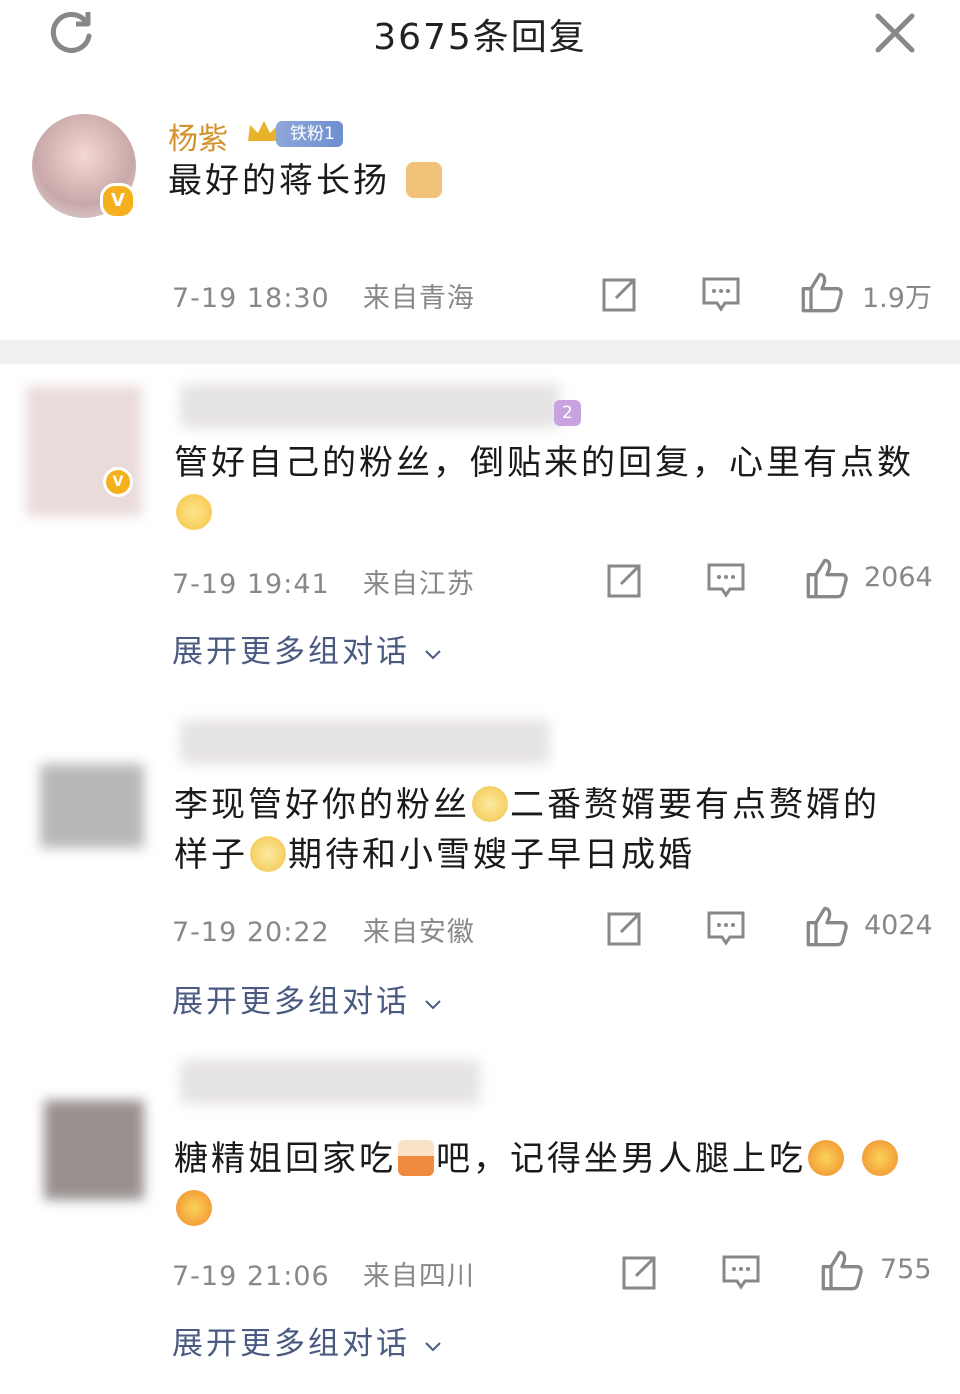 The image size is (960, 1394). What do you see at coordinates (322, 805) in the screenshot?
I see `comment-text-part1: 李现管好你的粉丝` at bounding box center [322, 805].